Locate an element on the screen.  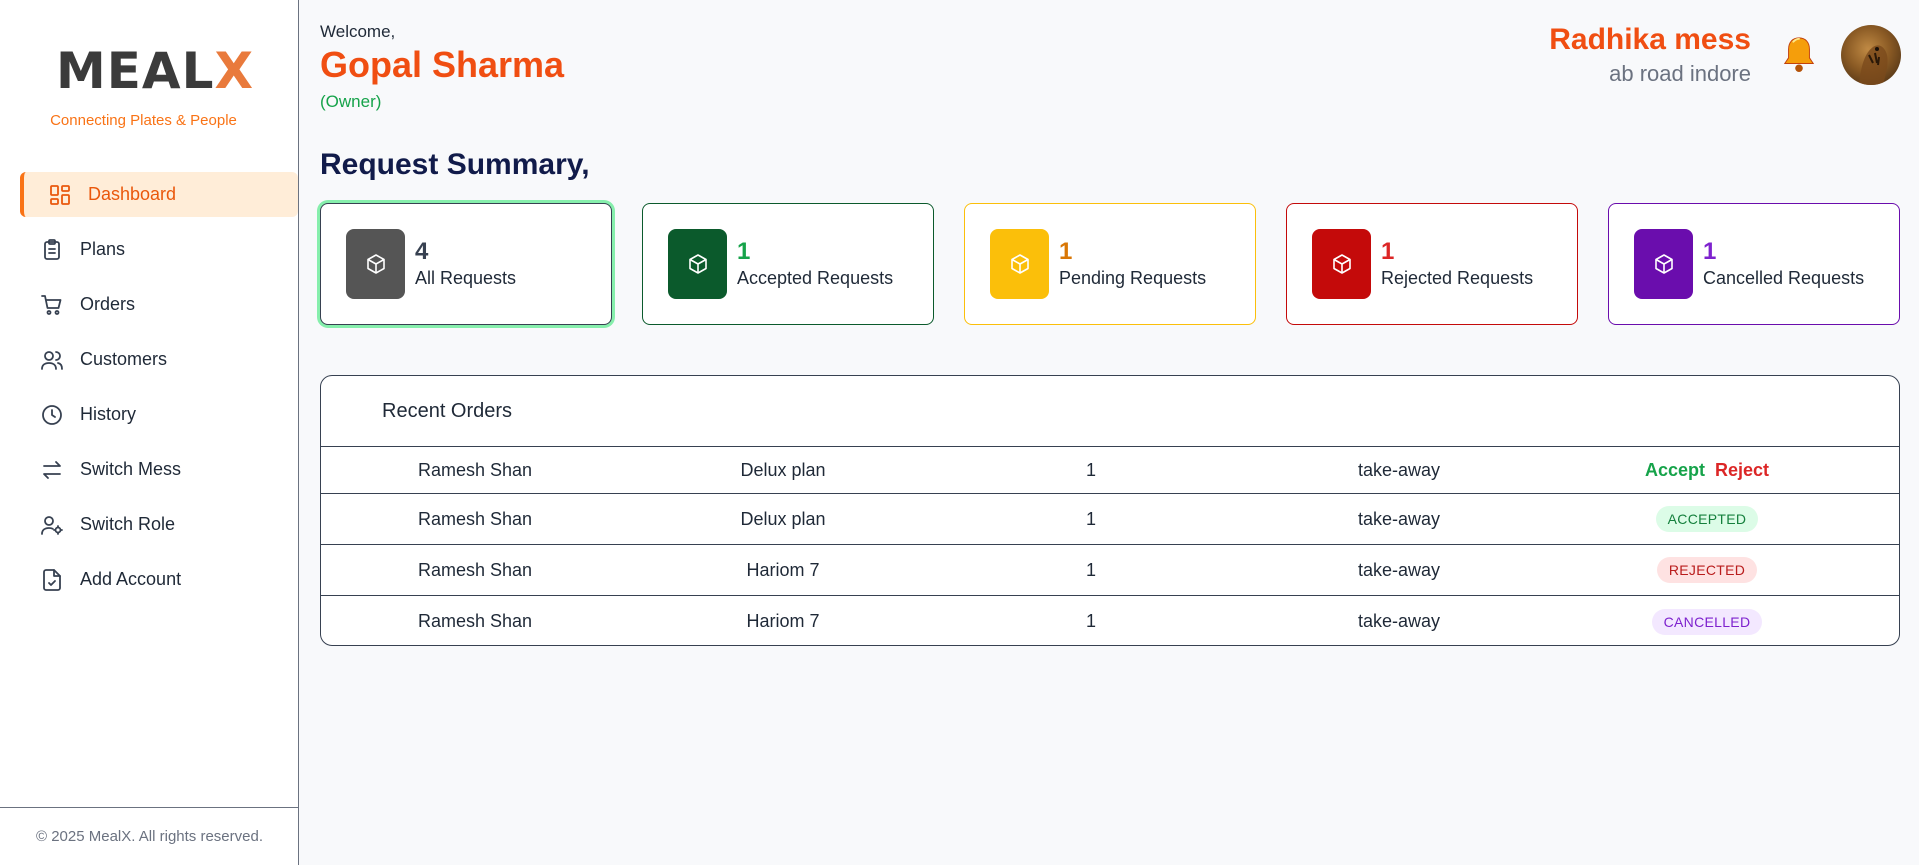
status-cell: ACCEPTED is located at coordinates (1707, 519).